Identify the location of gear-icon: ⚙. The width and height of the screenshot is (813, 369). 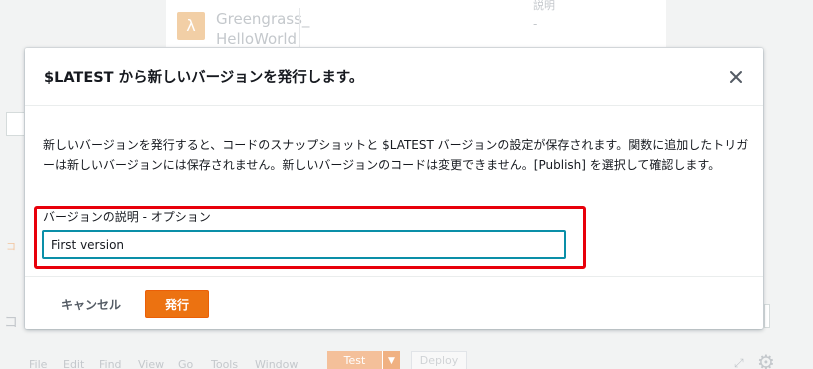
(766, 359).